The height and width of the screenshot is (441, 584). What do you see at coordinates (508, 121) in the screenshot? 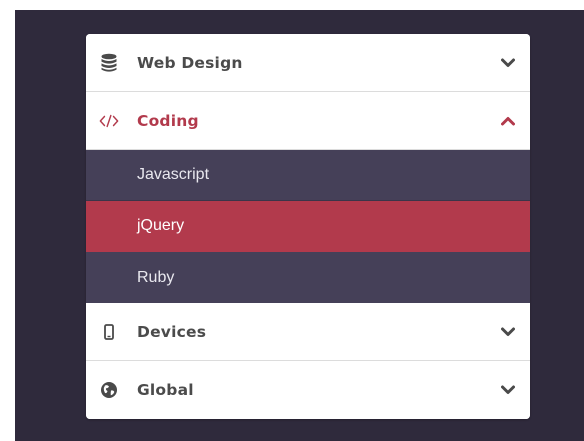
I see `chevron-up-icon` at bounding box center [508, 121].